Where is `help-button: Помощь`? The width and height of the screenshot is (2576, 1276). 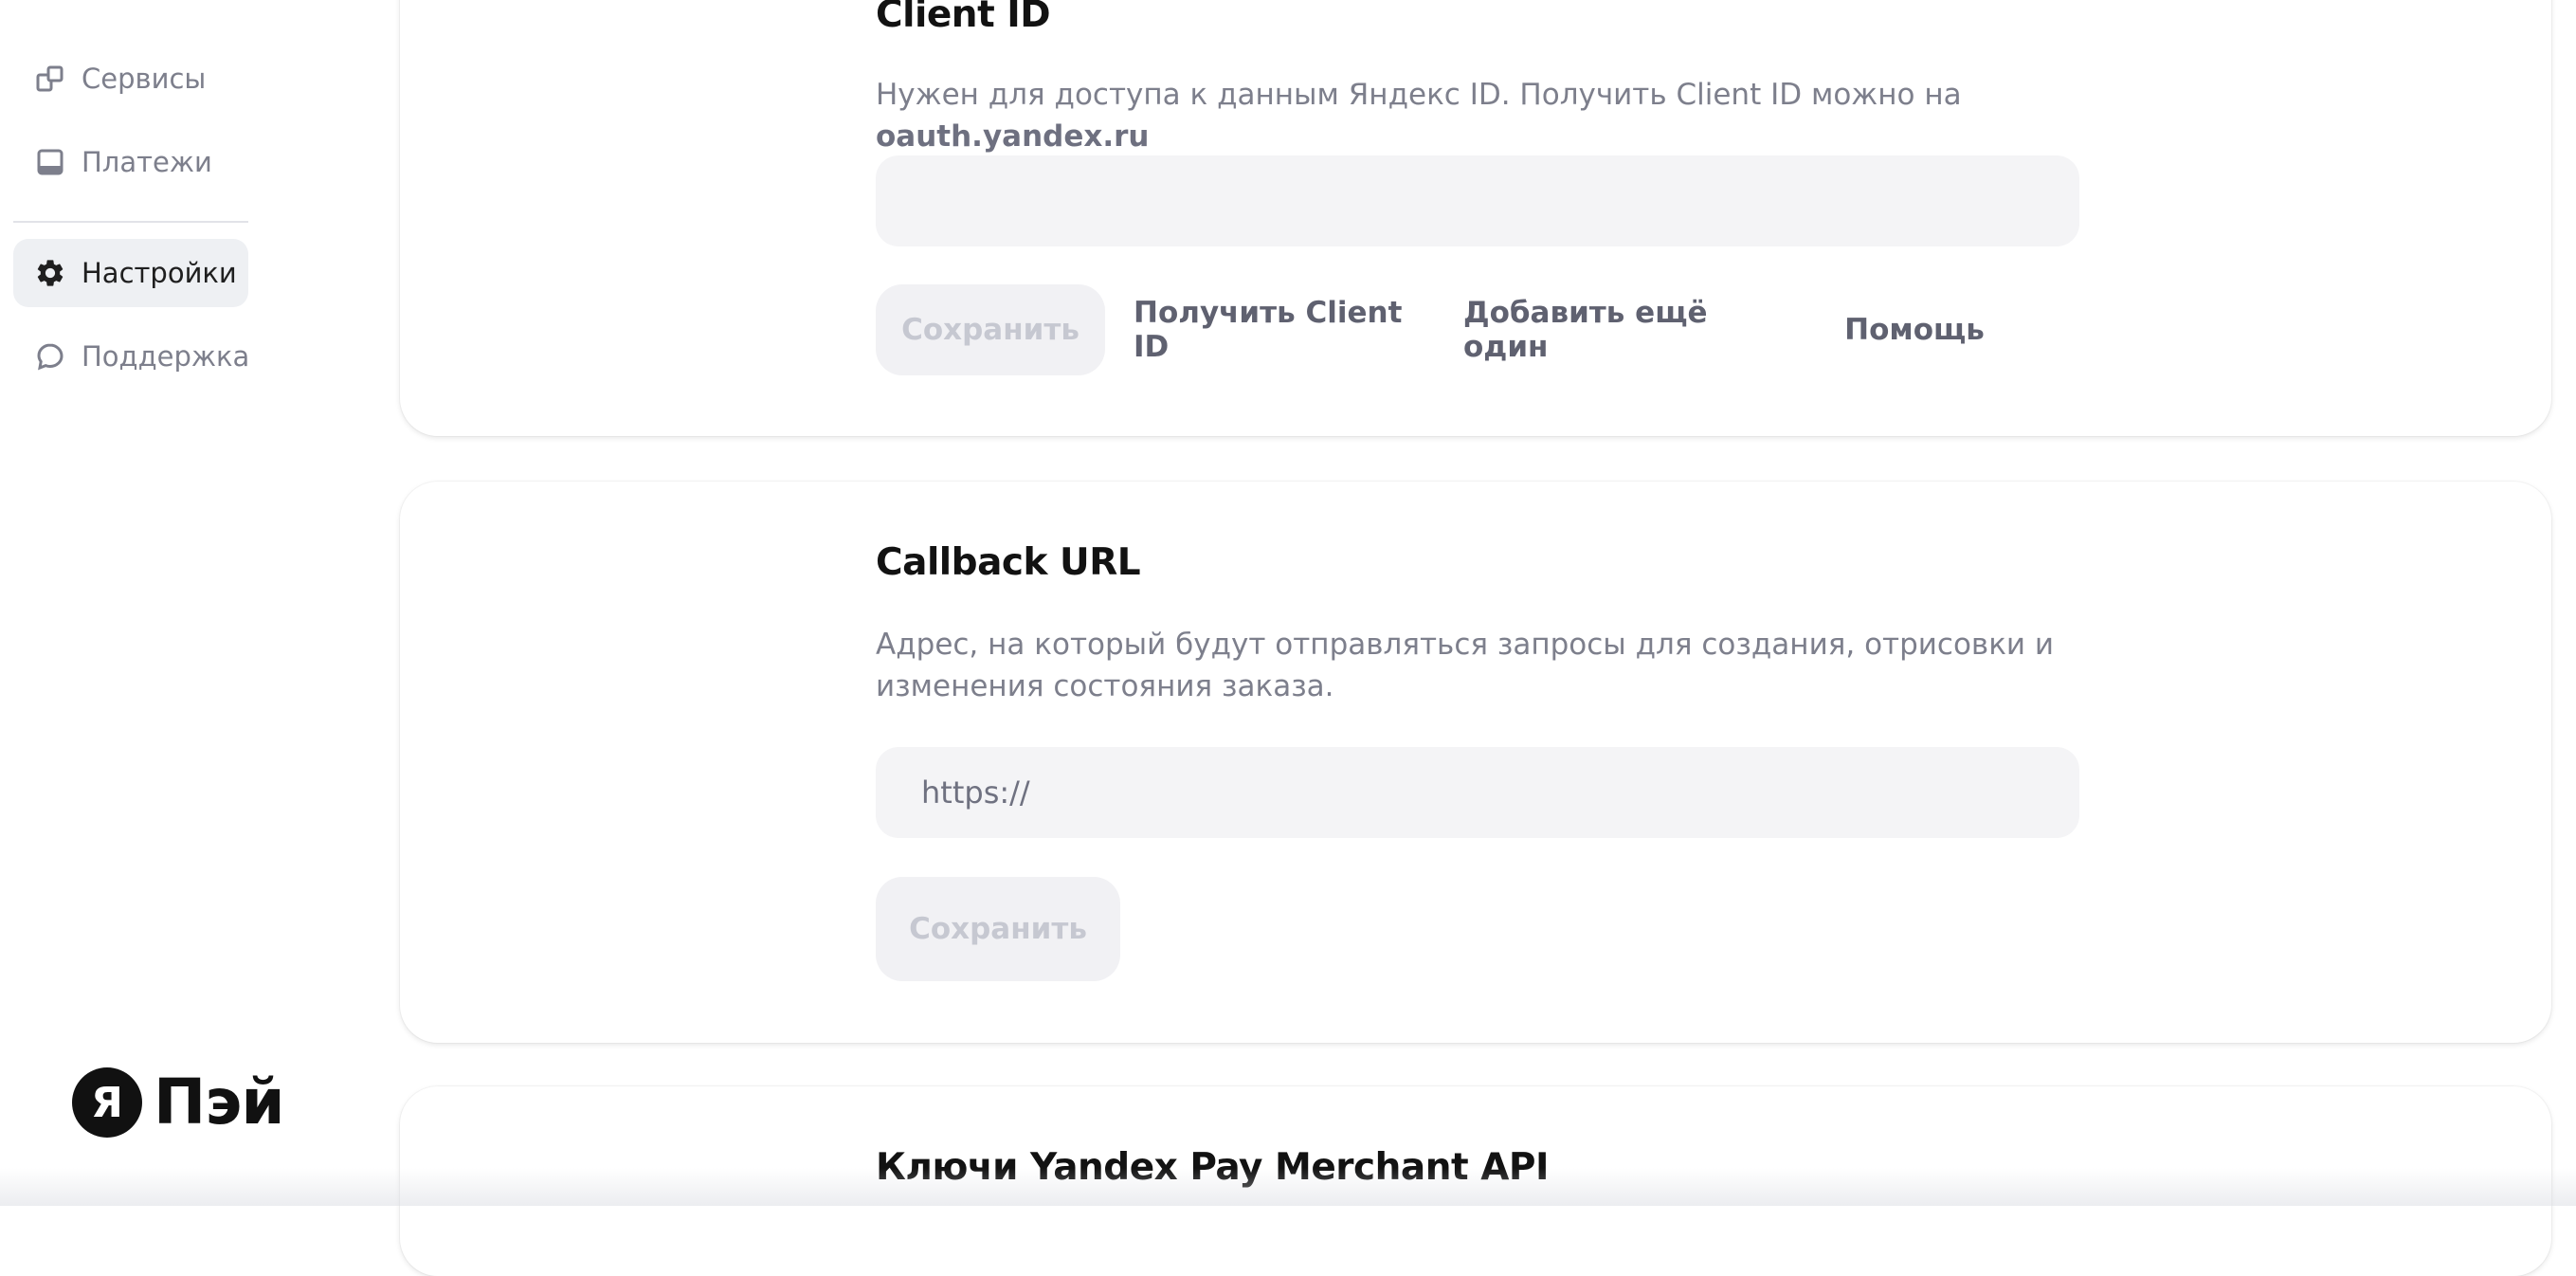 help-button: Помощь is located at coordinates (1914, 329).